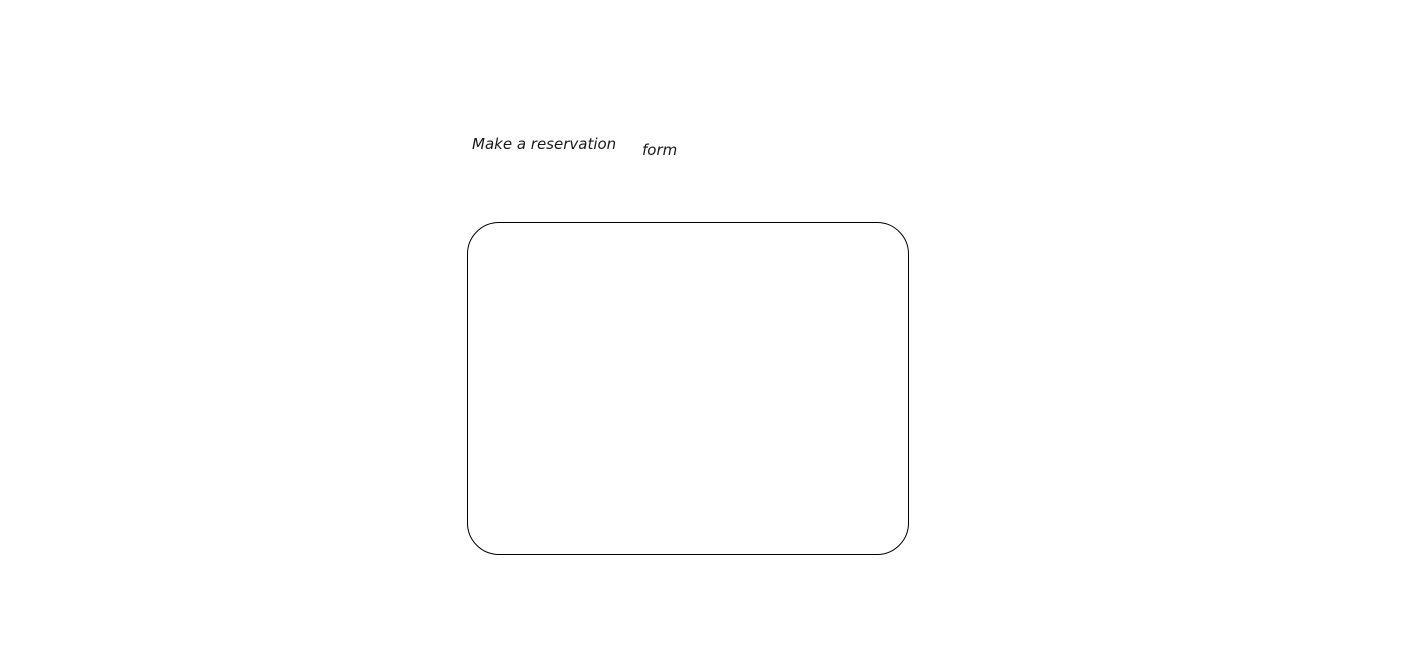 The image size is (1416, 672). I want to click on page-title: Make a reservation, so click(544, 144).